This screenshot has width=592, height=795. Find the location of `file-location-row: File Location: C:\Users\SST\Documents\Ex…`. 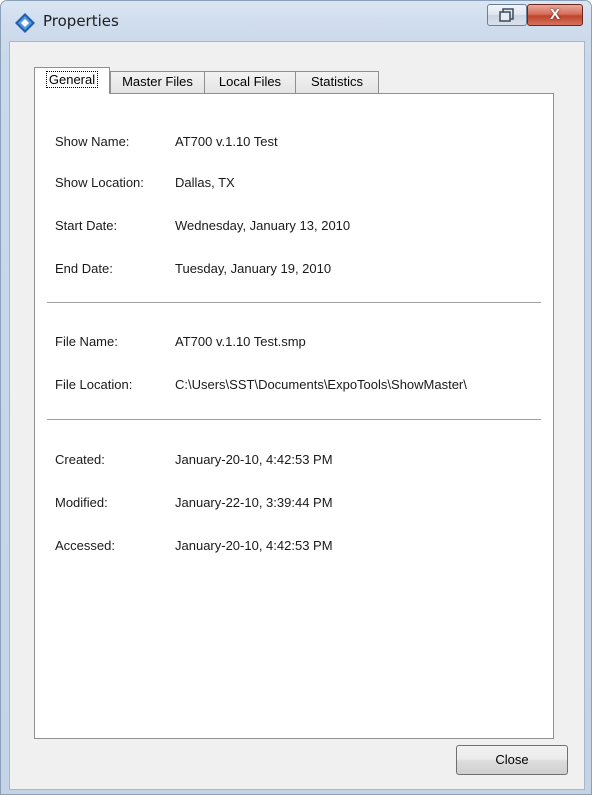

file-location-row: File Location: C:\Users\SST\Documents\Ex… is located at coordinates (298, 386).